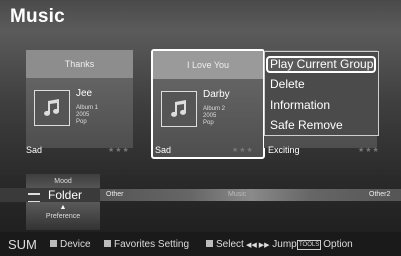  Describe the element at coordinates (300, 105) in the screenshot. I see `menu-item-information: Information` at that location.